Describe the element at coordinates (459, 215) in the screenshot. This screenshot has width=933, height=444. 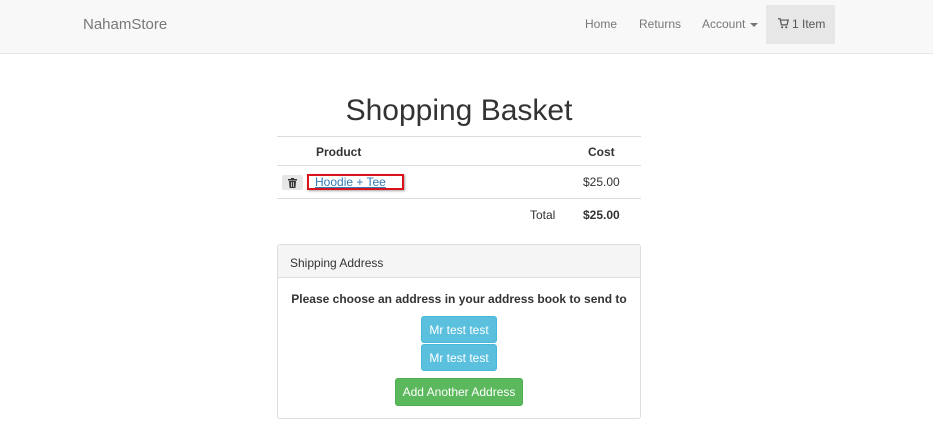
I see `total-row: Total $25.00` at that location.